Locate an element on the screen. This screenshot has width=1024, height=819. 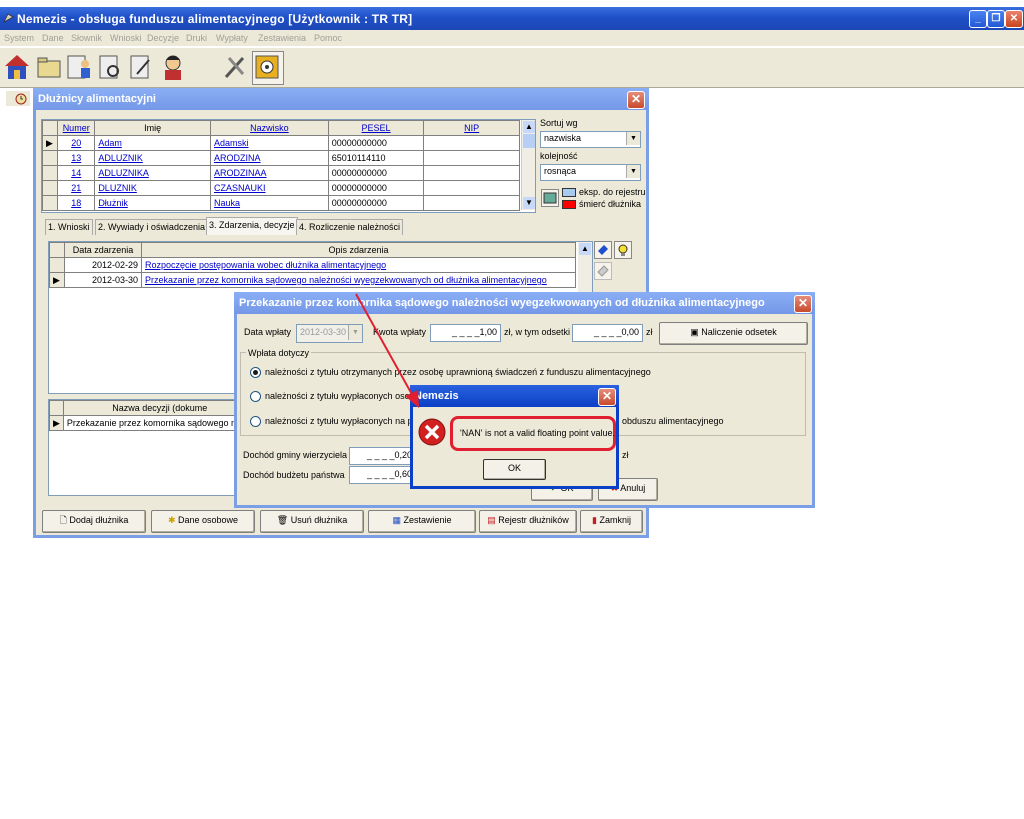
kwota-label: Kwota wpłaty is located at coordinates (400, 332).